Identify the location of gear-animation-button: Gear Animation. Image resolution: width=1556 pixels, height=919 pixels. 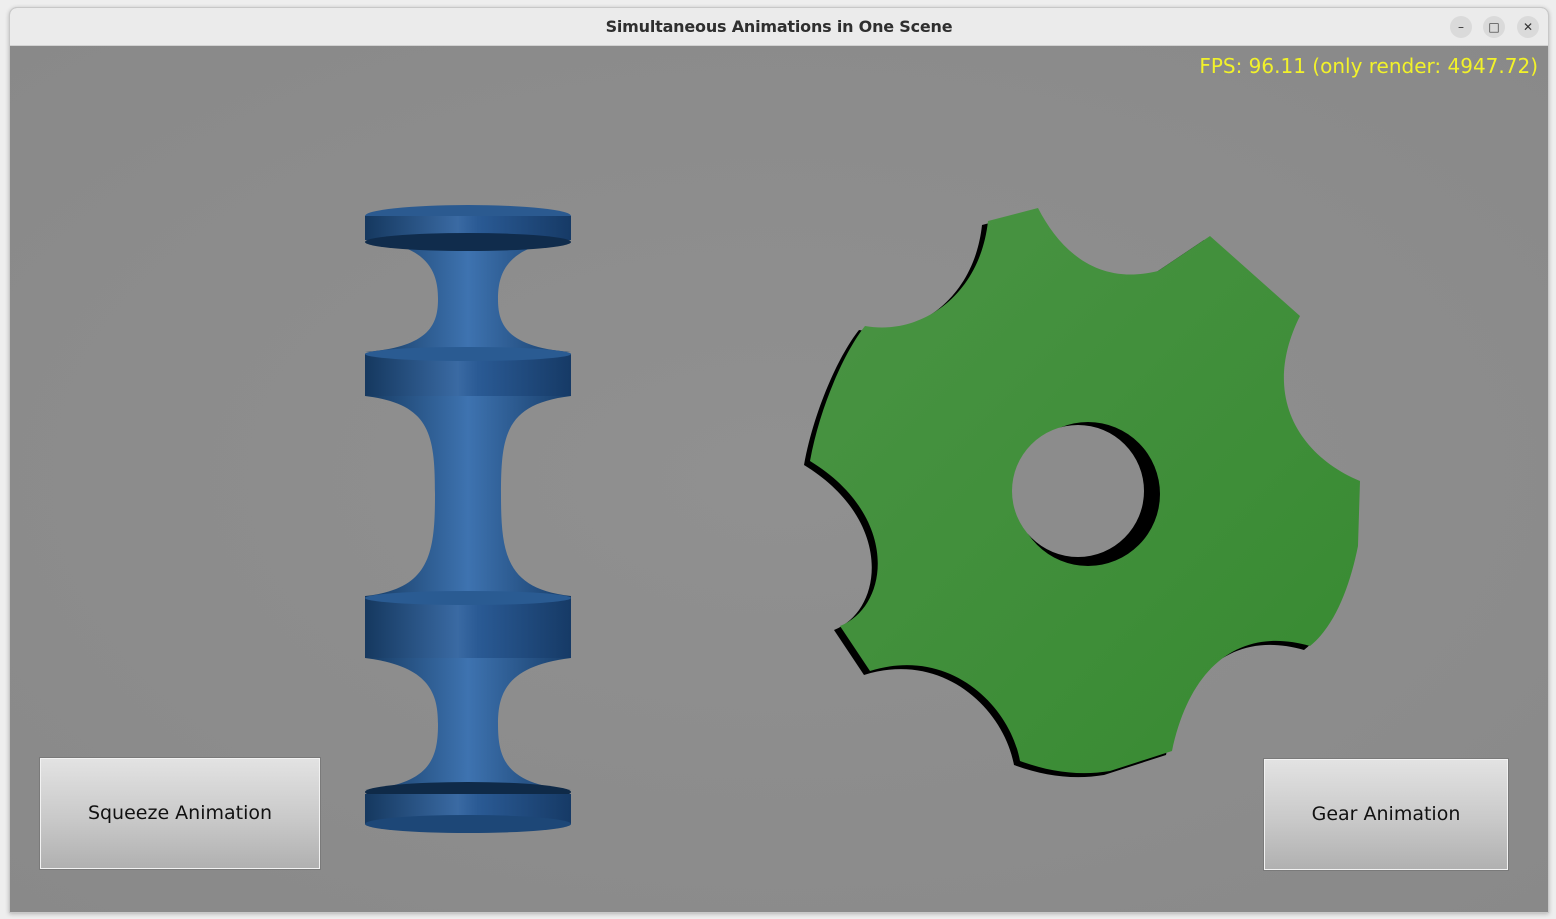
(1386, 814).